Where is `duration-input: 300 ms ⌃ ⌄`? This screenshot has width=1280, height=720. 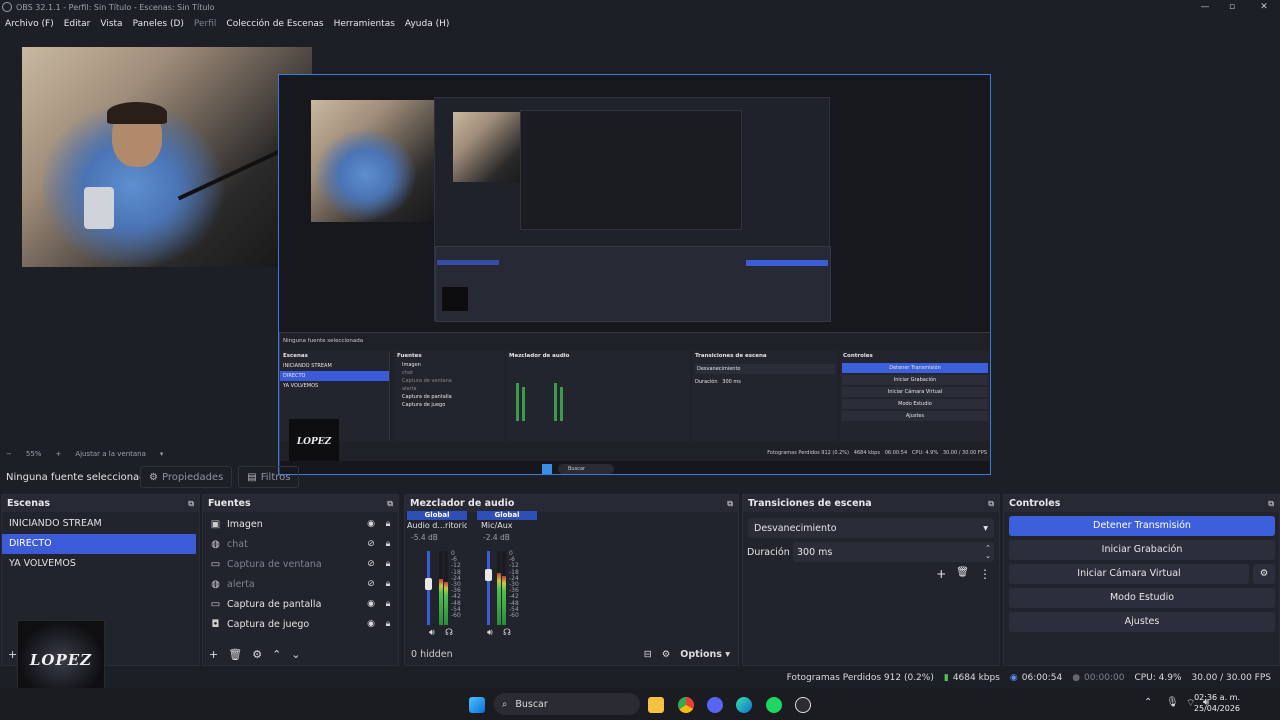
duration-input: 300 ms ⌃ ⌄ is located at coordinates (893, 552).